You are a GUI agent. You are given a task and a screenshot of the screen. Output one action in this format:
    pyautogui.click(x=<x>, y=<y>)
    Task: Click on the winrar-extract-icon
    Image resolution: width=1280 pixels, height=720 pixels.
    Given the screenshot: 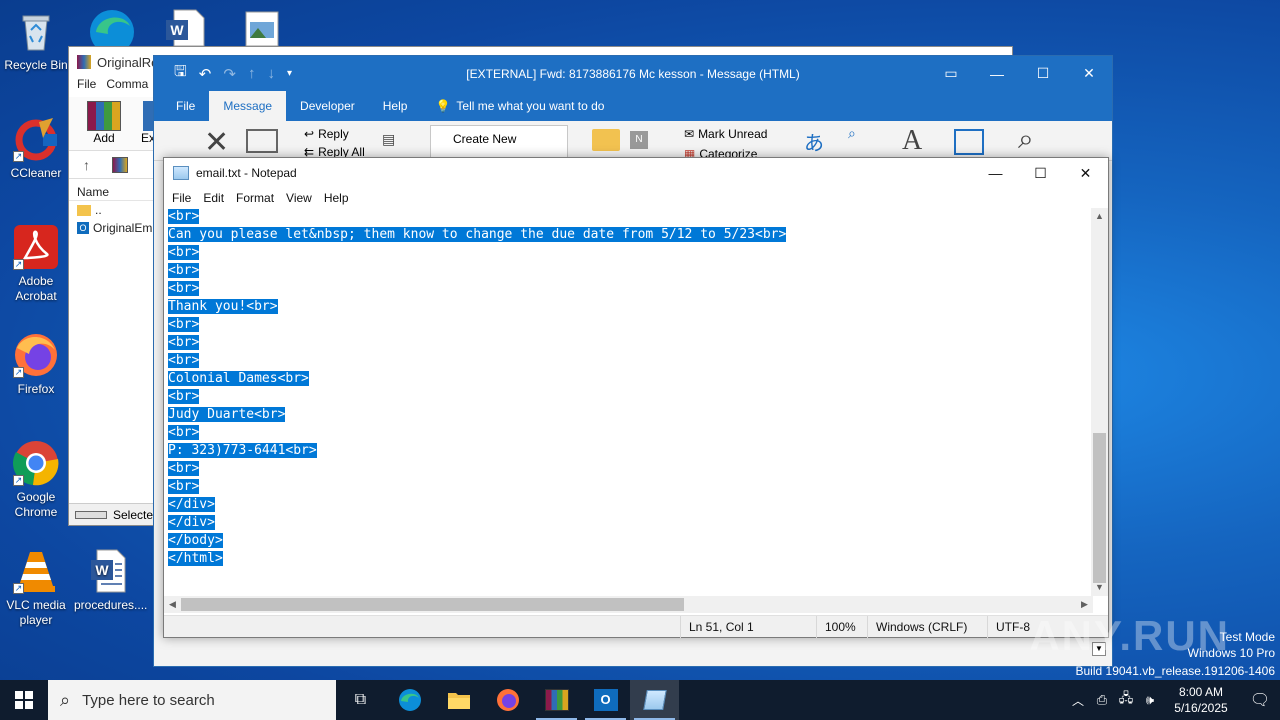 What is the action you would take?
    pyautogui.click(x=148, y=116)
    